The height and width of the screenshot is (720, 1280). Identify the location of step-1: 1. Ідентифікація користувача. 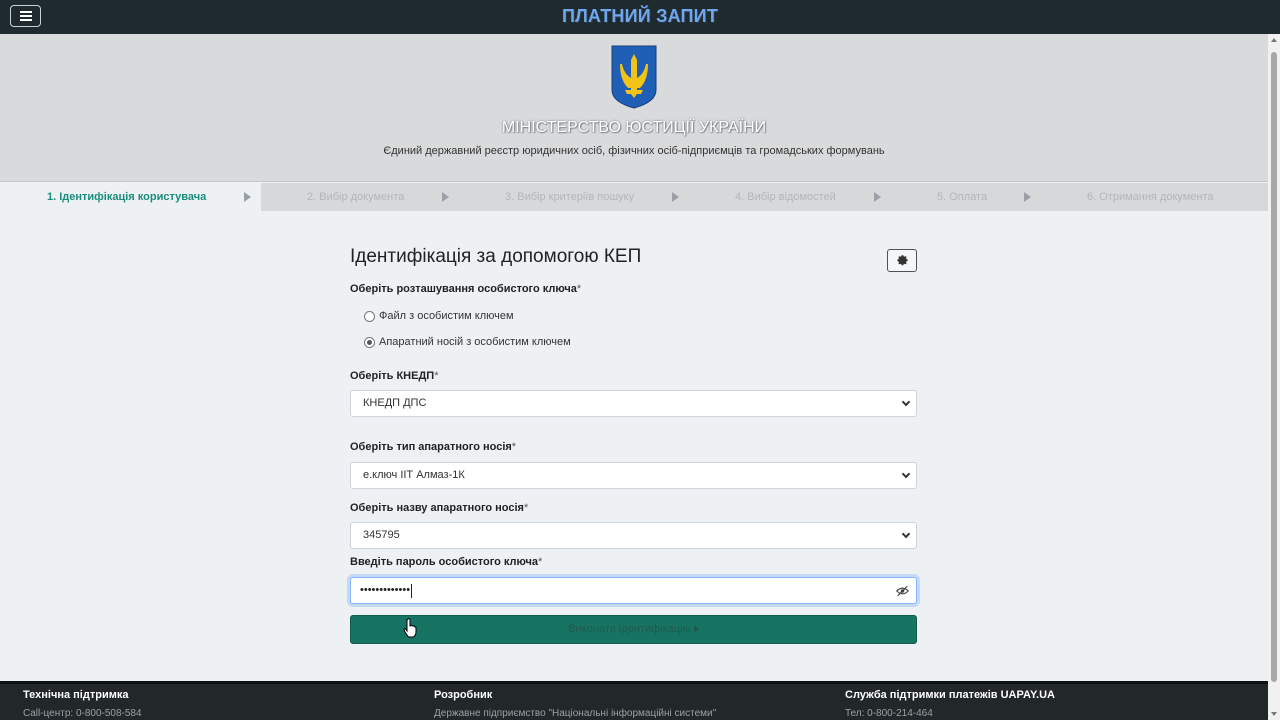
(130, 197).